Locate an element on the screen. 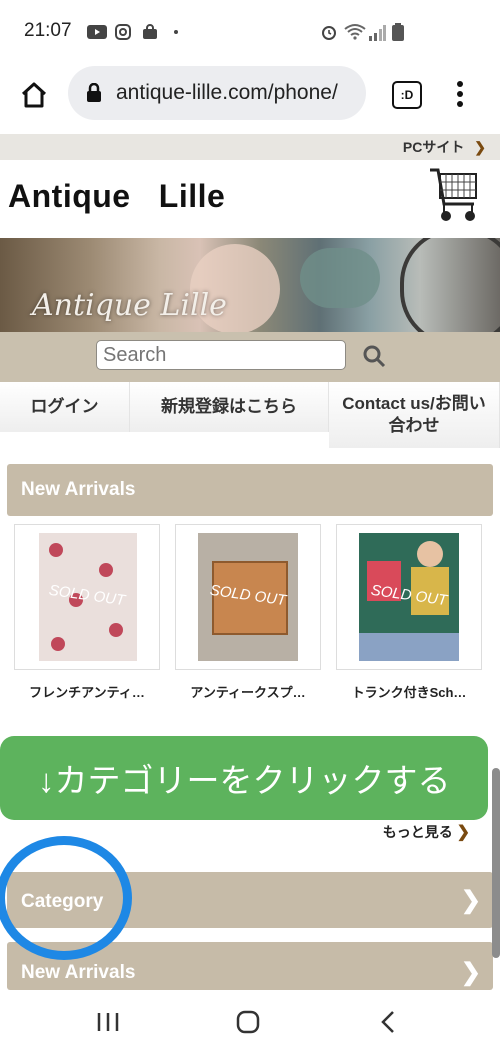 The width and height of the screenshot is (500, 1055). see-more-label: もっと見る is located at coordinates (417, 832).